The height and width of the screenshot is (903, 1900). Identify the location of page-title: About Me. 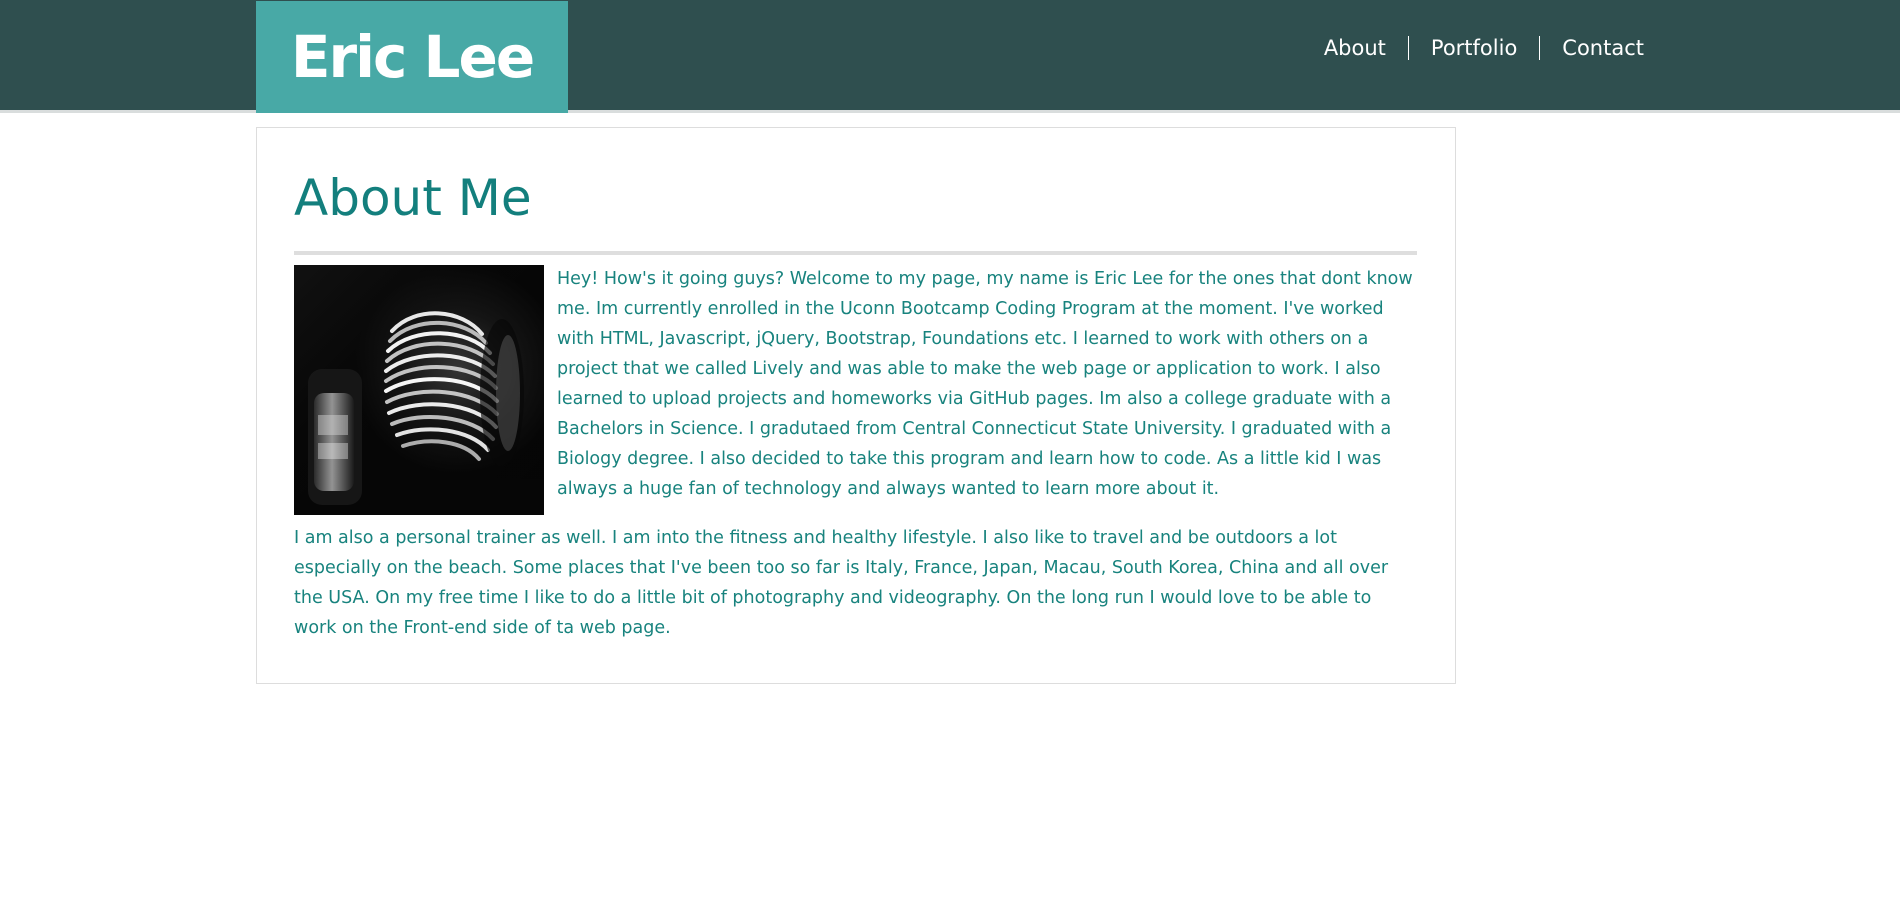
(413, 198).